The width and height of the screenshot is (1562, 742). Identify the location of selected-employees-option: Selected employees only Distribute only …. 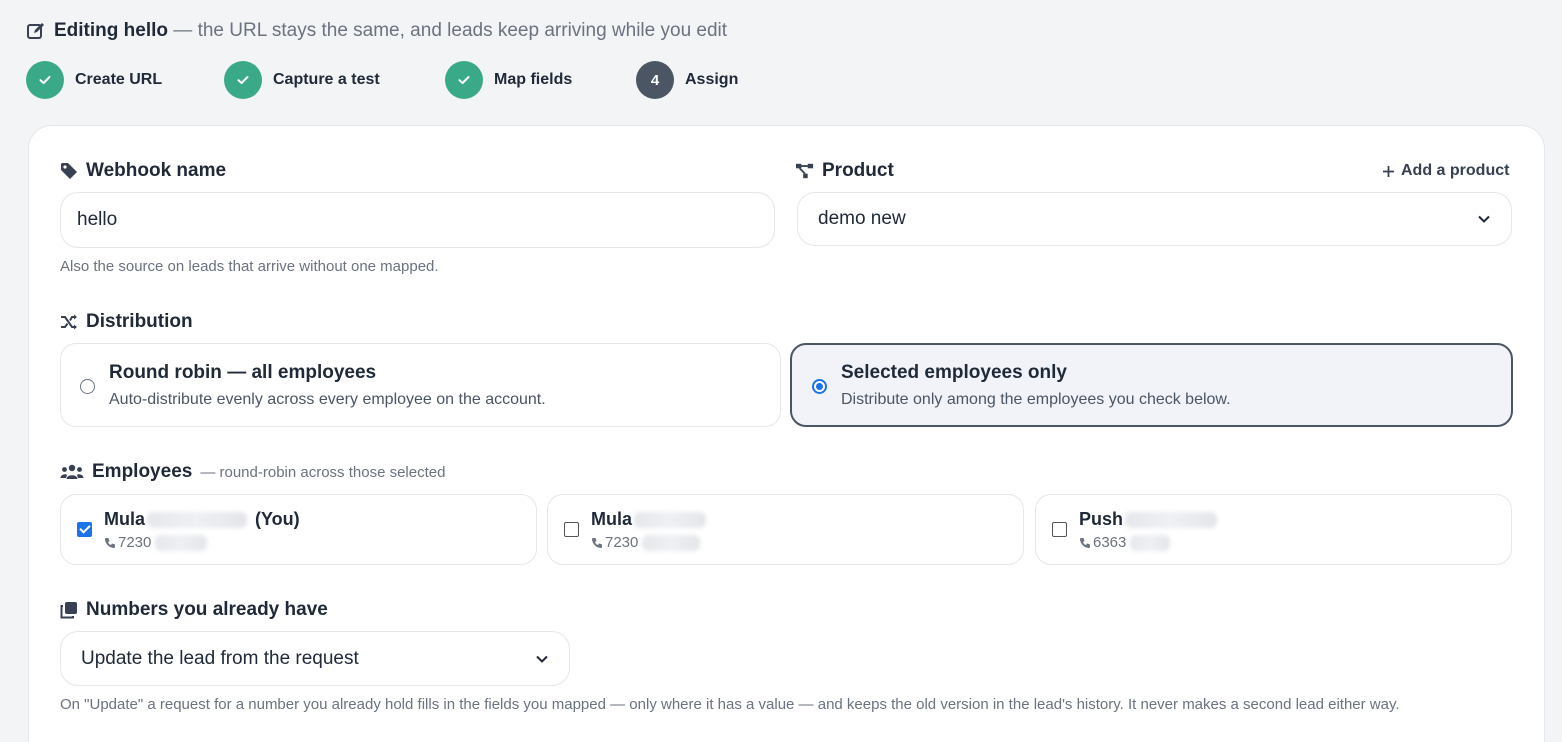
(1151, 385).